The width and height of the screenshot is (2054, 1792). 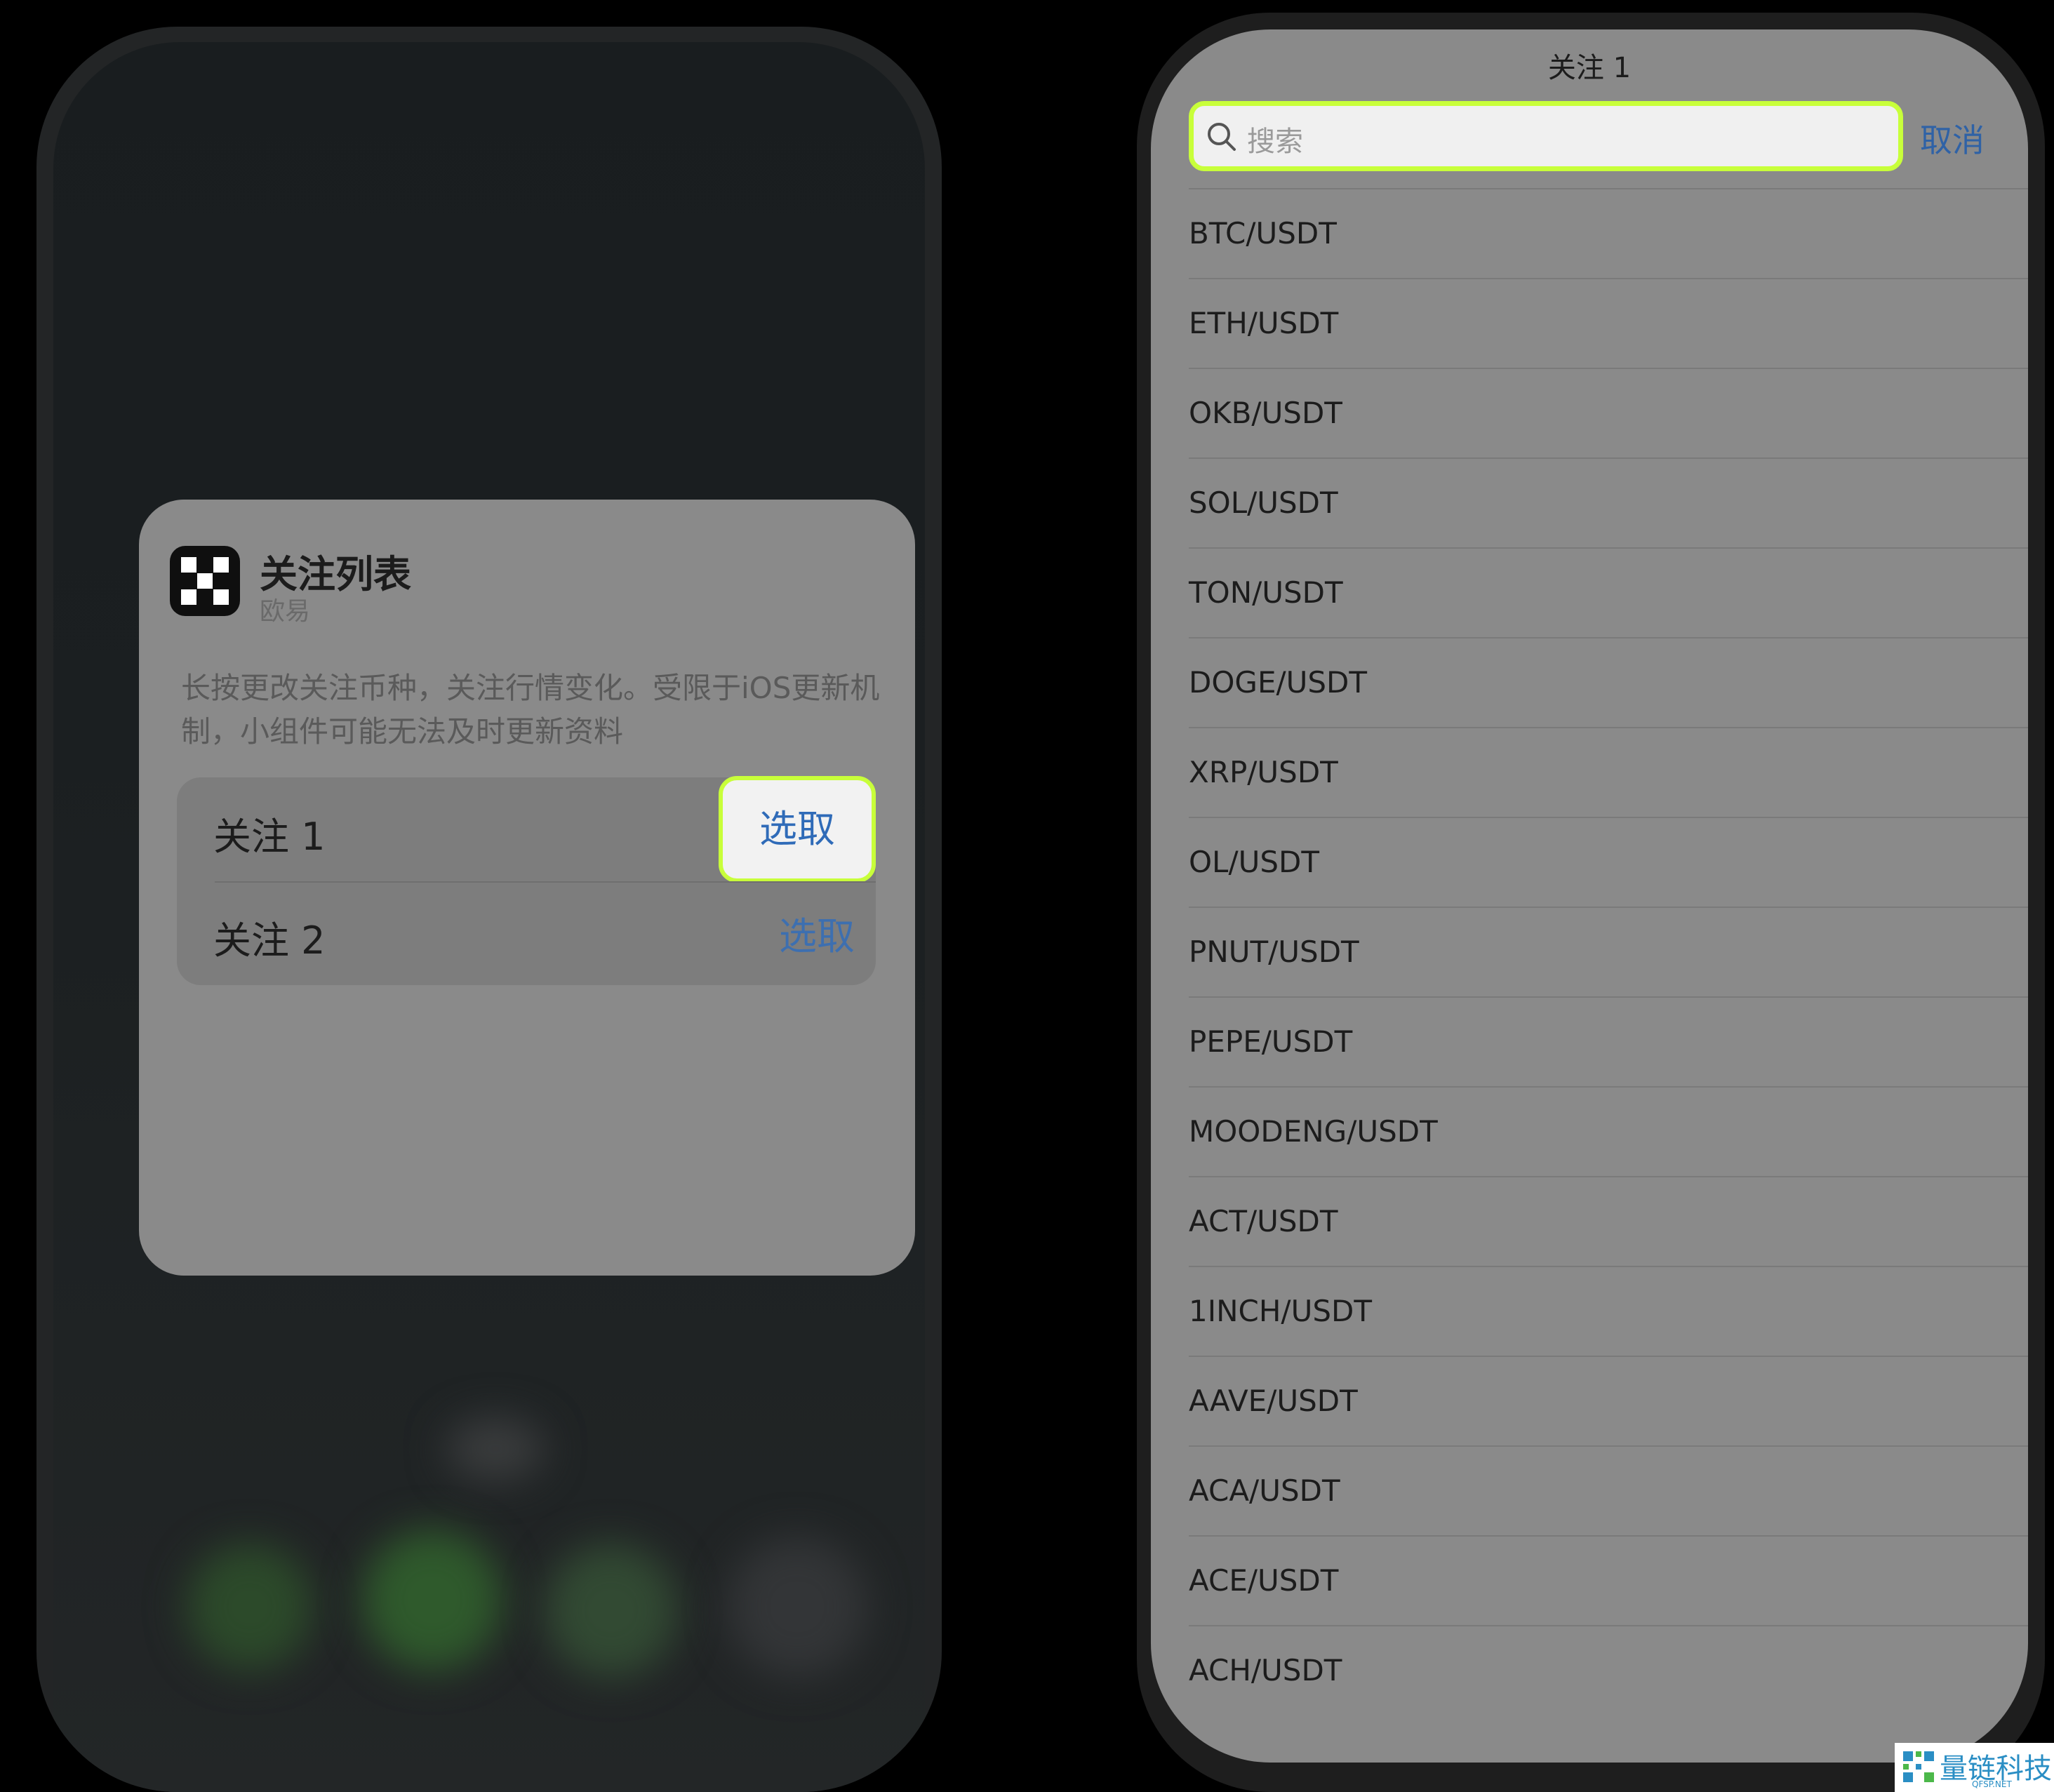 What do you see at coordinates (526, 933) in the screenshot?
I see `option-row-watch-2: 关注 2 选取` at bounding box center [526, 933].